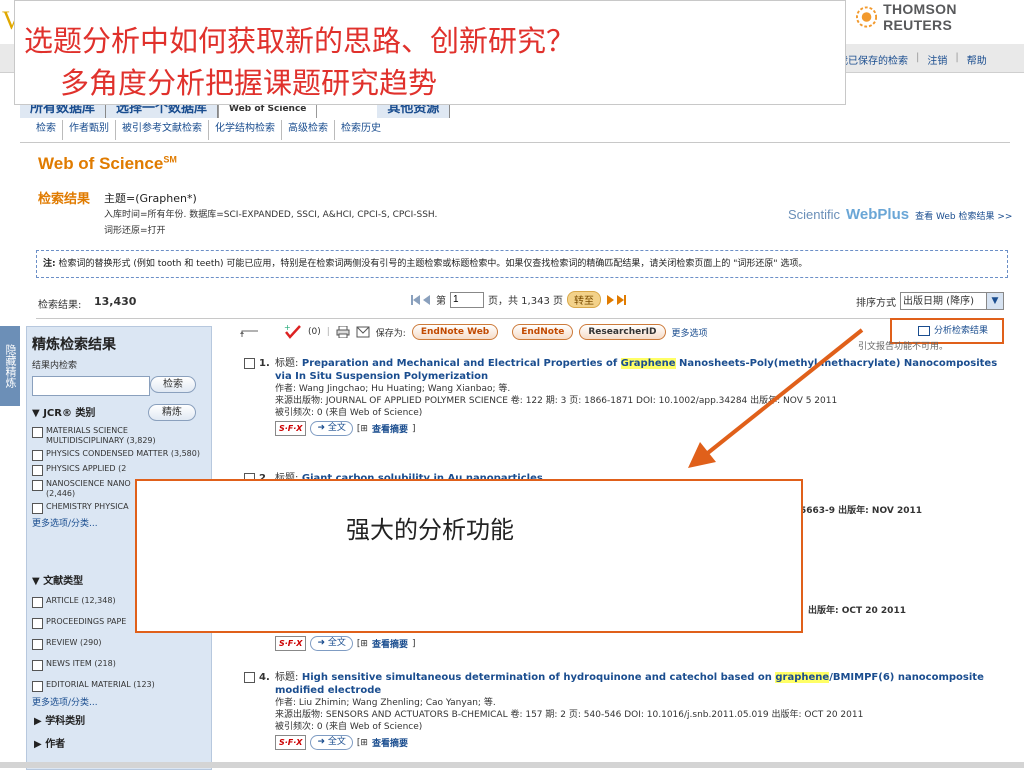  Describe the element at coordinates (903, 347) in the screenshot. I see `citation-report-note: 引文报告功能不可用。` at that location.